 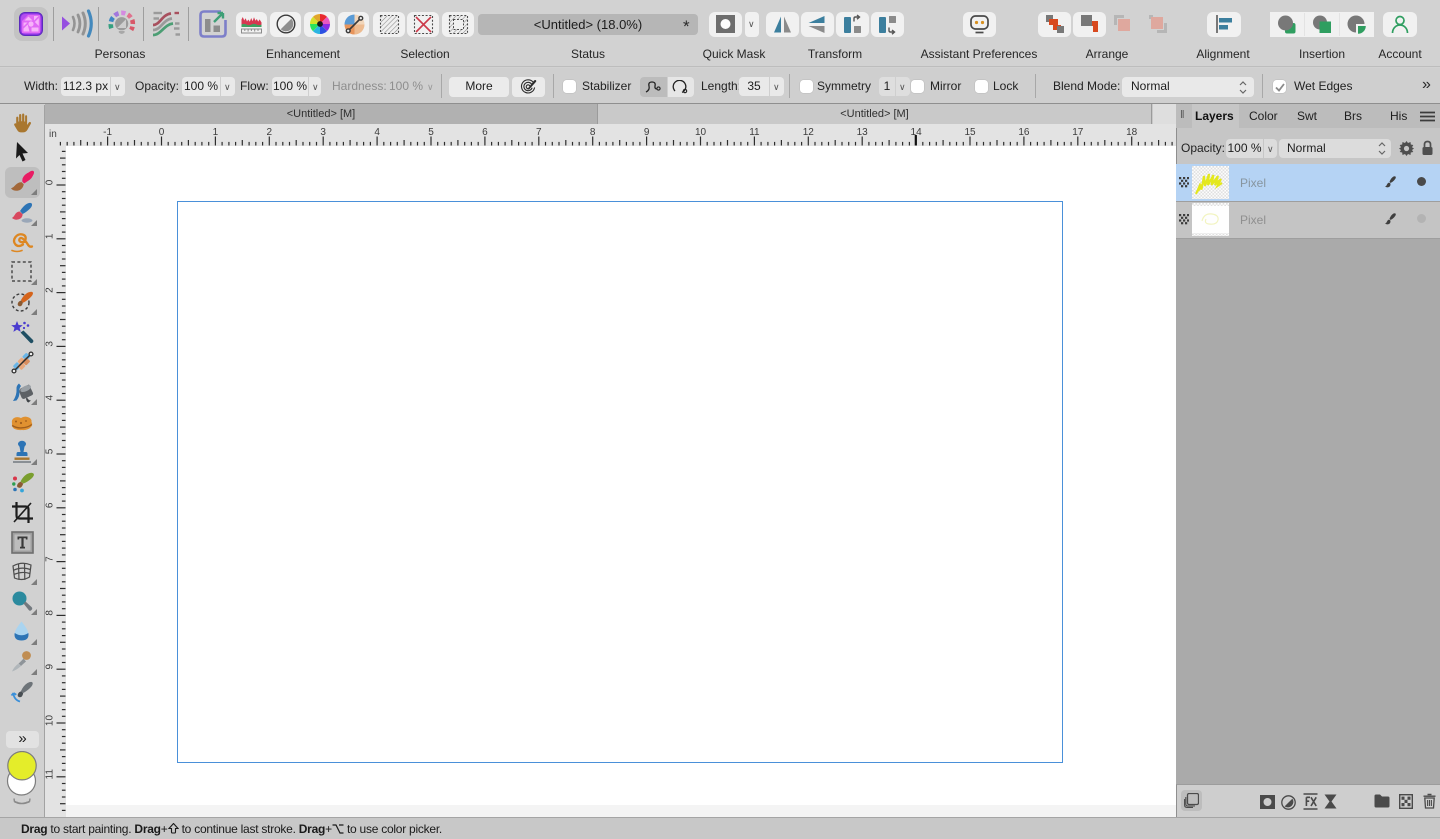 What do you see at coordinates (107, 132) in the screenshot?
I see `svg-text: -1` at bounding box center [107, 132].